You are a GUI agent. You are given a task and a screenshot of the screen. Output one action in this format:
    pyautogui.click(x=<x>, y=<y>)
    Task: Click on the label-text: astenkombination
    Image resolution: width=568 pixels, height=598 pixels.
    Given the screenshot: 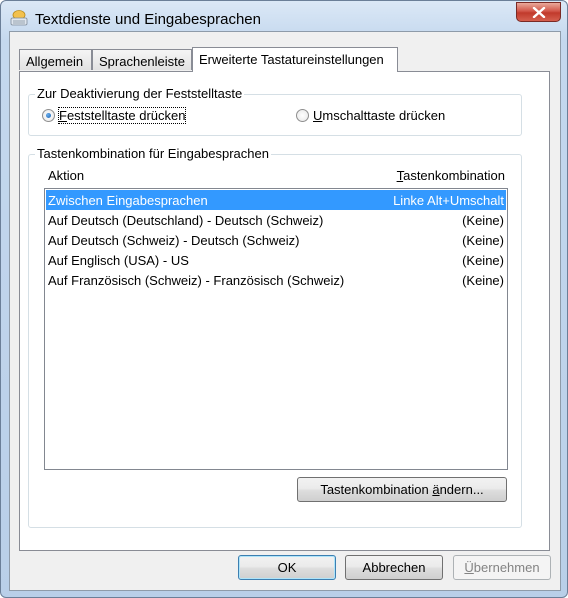 What is the action you would take?
    pyautogui.click(x=454, y=175)
    